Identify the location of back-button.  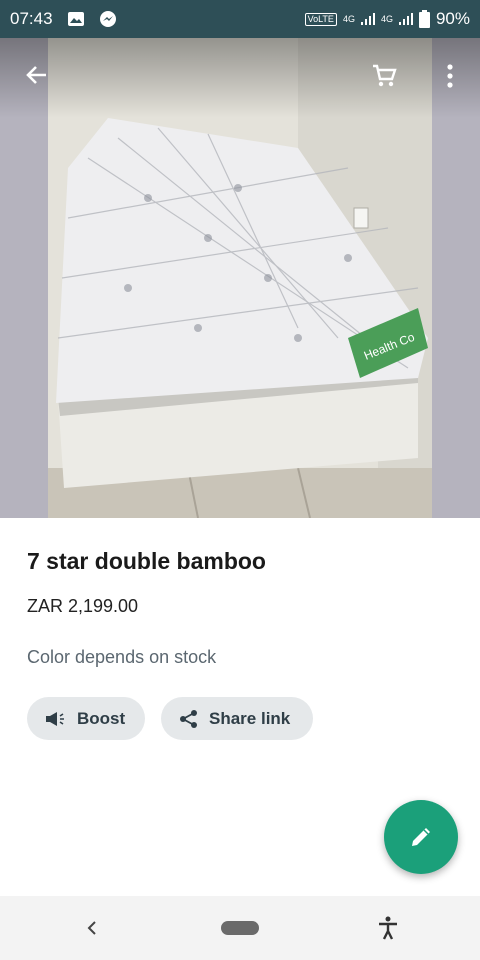
(36, 76).